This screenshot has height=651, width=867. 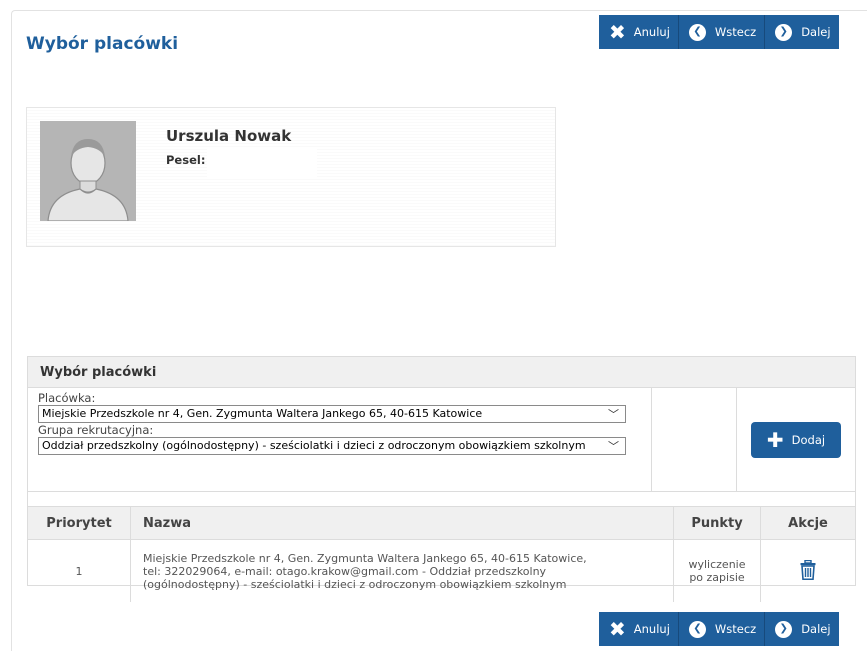 I want to click on add-button: ✚ Dodaj, so click(x=796, y=439).